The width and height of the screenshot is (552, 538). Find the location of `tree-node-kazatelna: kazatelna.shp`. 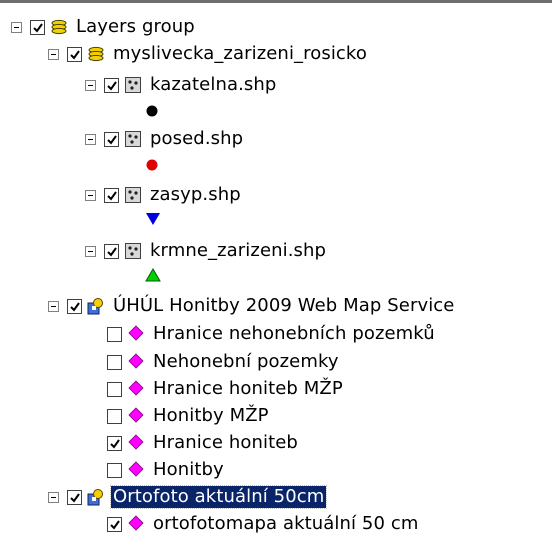

tree-node-kazatelna: kazatelna.shp is located at coordinates (181, 85).